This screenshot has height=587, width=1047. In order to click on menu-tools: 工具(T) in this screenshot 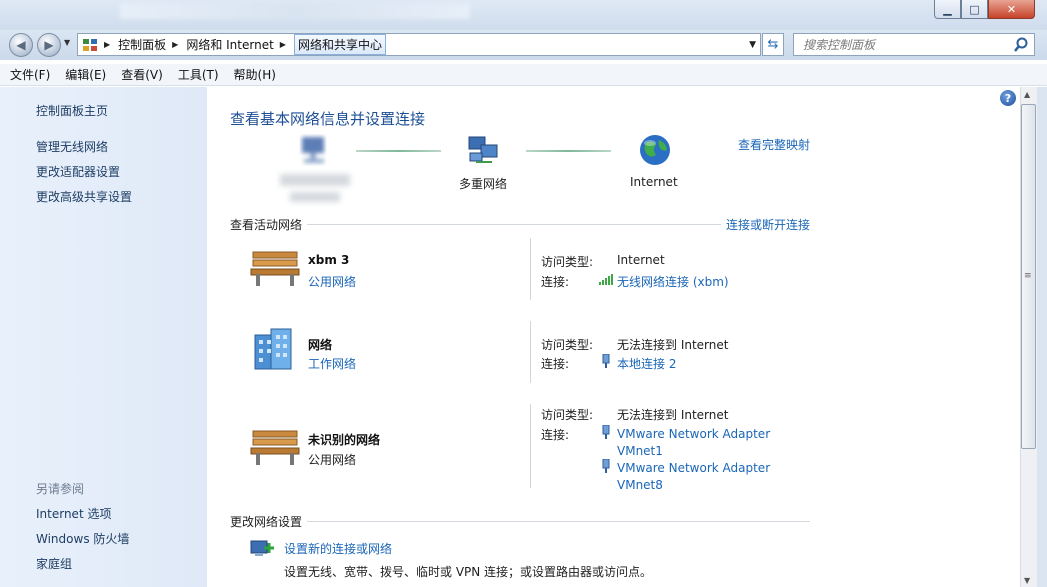, I will do `click(198, 74)`.